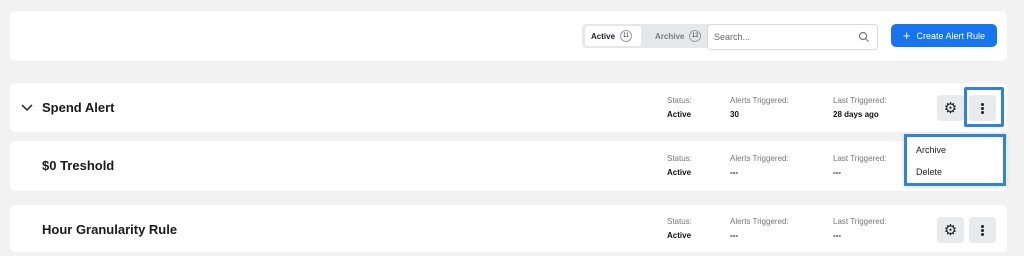 The height and width of the screenshot is (256, 1024). I want to click on vertical-ellipsis-icon, so click(982, 230).